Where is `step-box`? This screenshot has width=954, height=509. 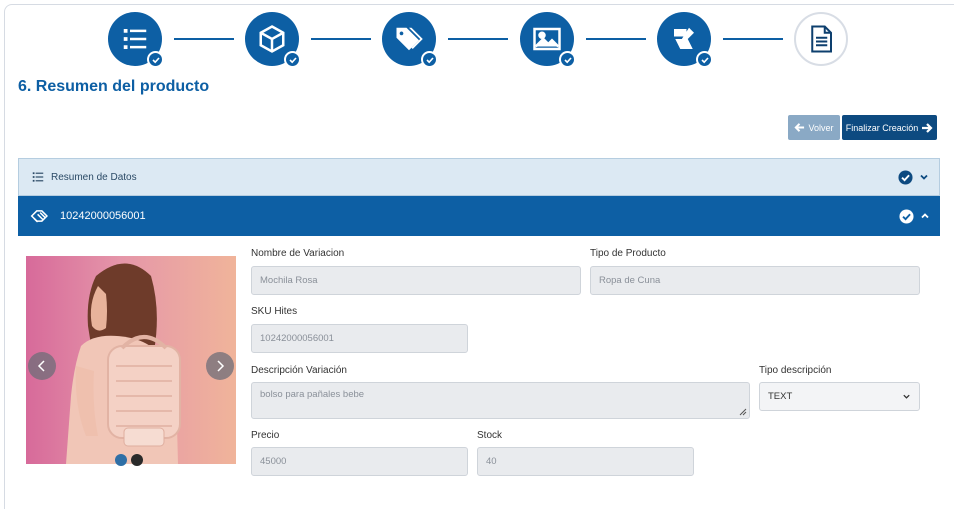
step-box is located at coordinates (273, 40).